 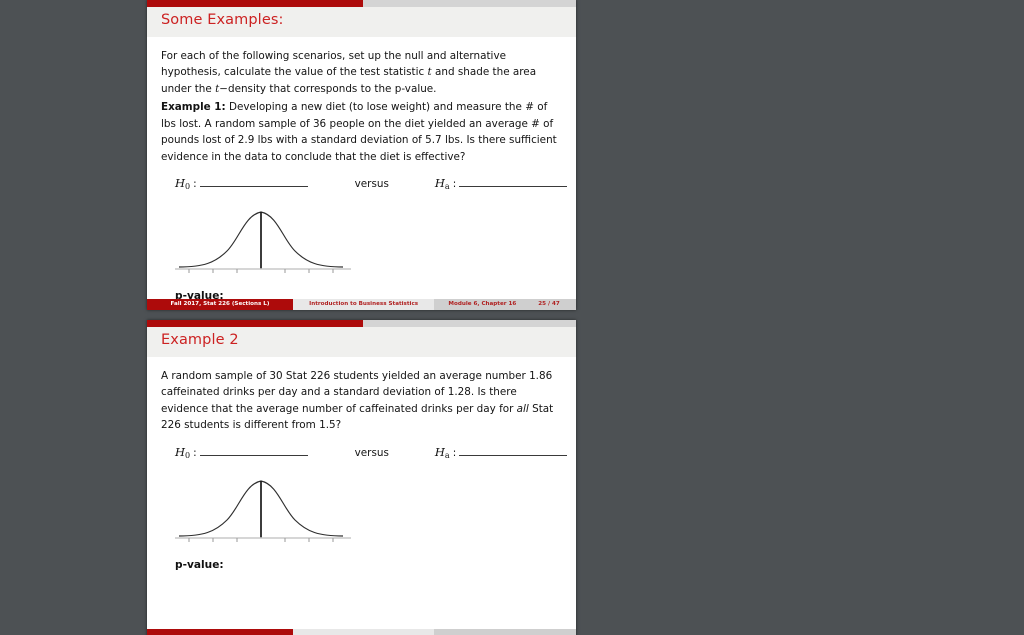 What do you see at coordinates (454, 184) in the screenshot?
I see `alt-hypothesis-colon: :` at bounding box center [454, 184].